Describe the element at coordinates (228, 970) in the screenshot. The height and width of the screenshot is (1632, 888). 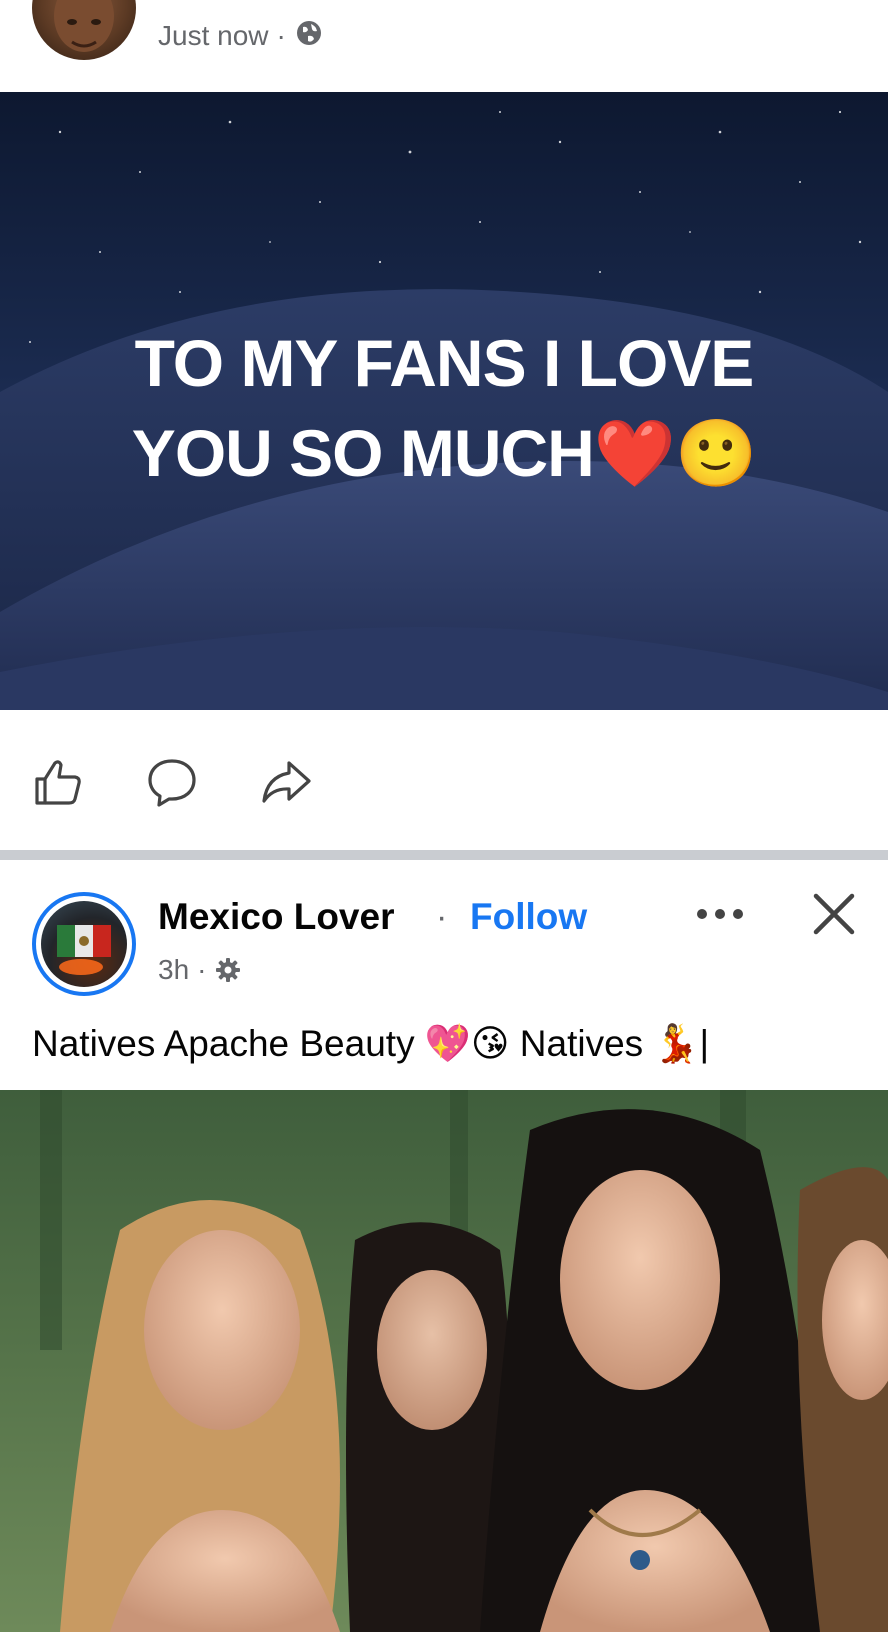
I see `gear-icon` at that location.